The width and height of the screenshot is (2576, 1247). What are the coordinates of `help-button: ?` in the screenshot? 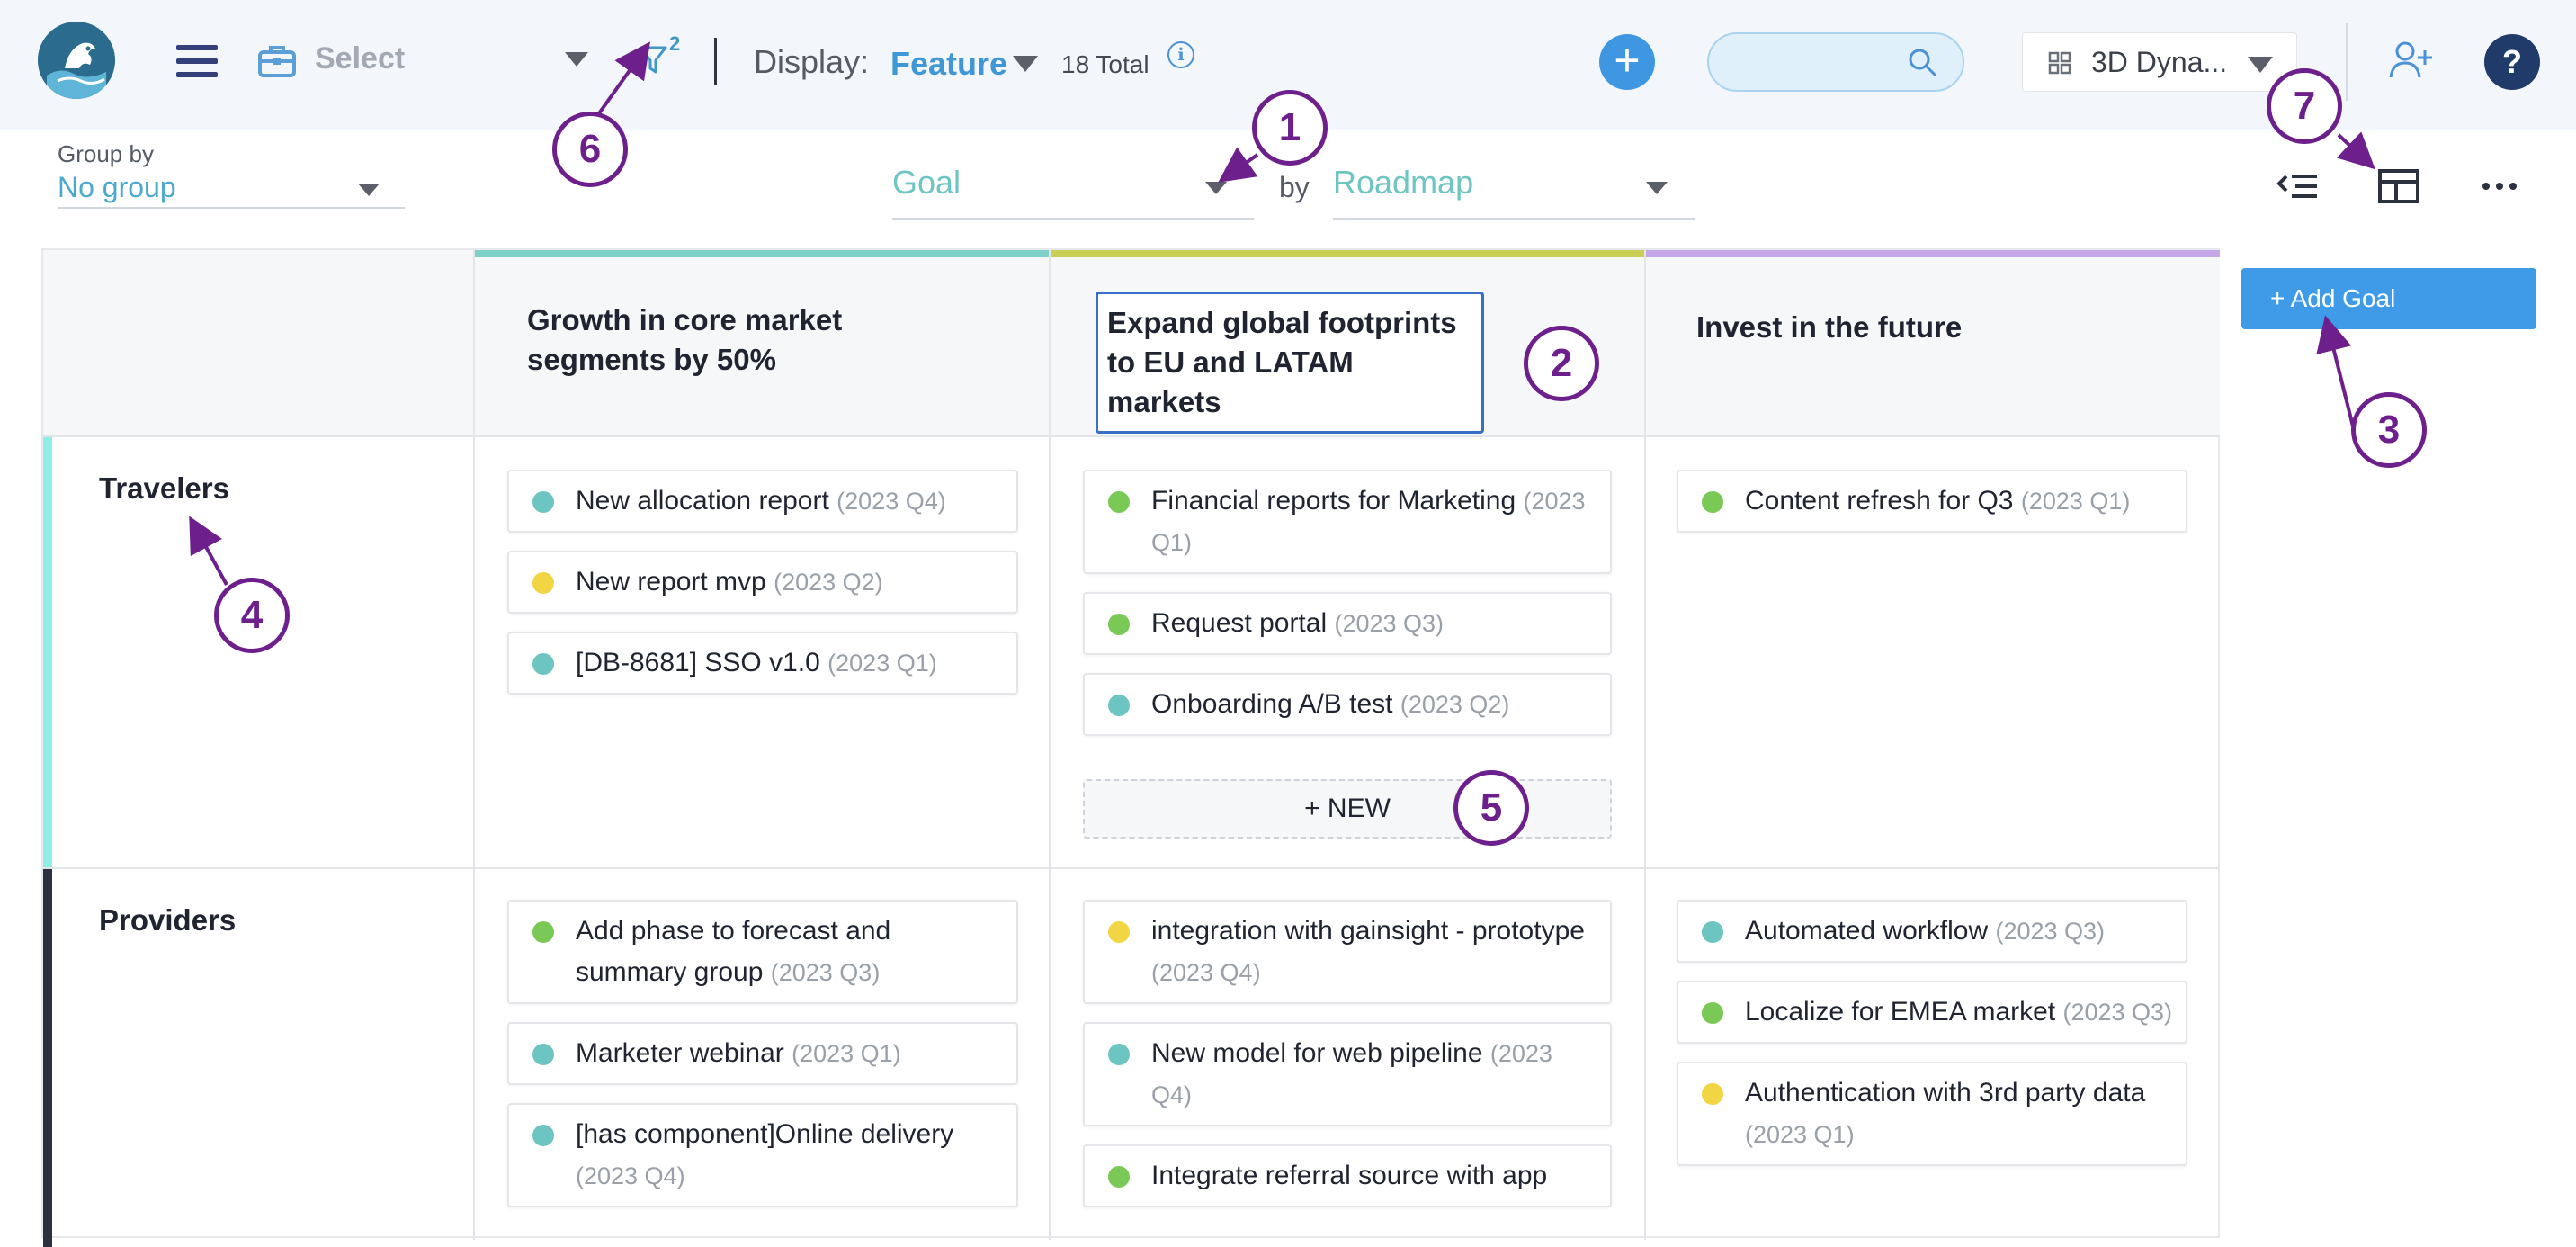 It's located at (2512, 62).